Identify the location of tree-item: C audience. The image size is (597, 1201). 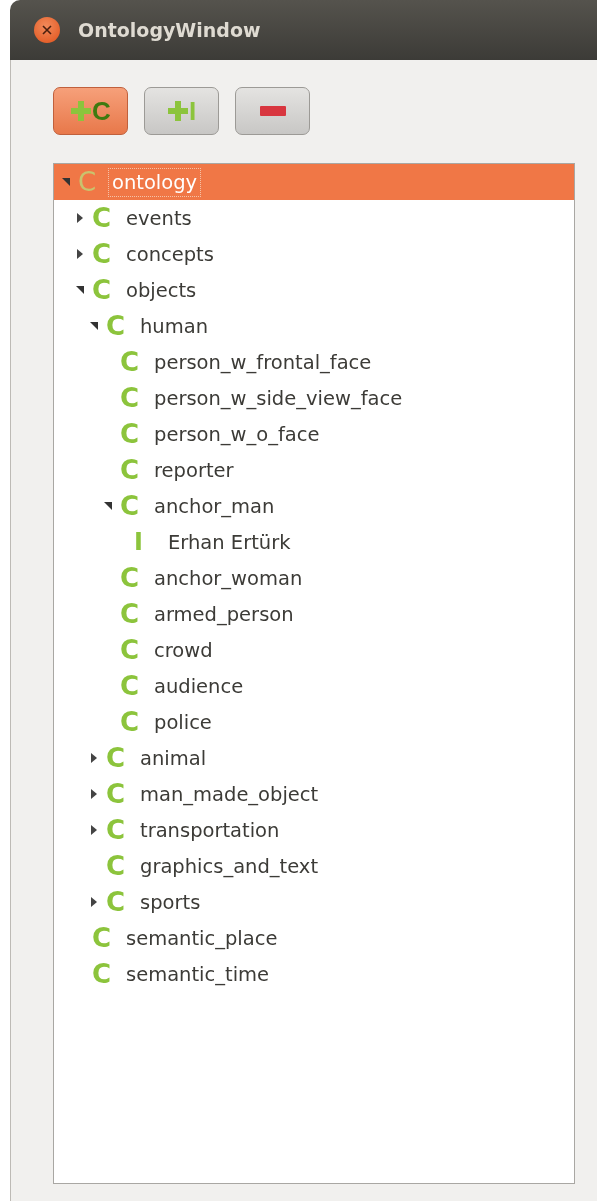
(314, 686).